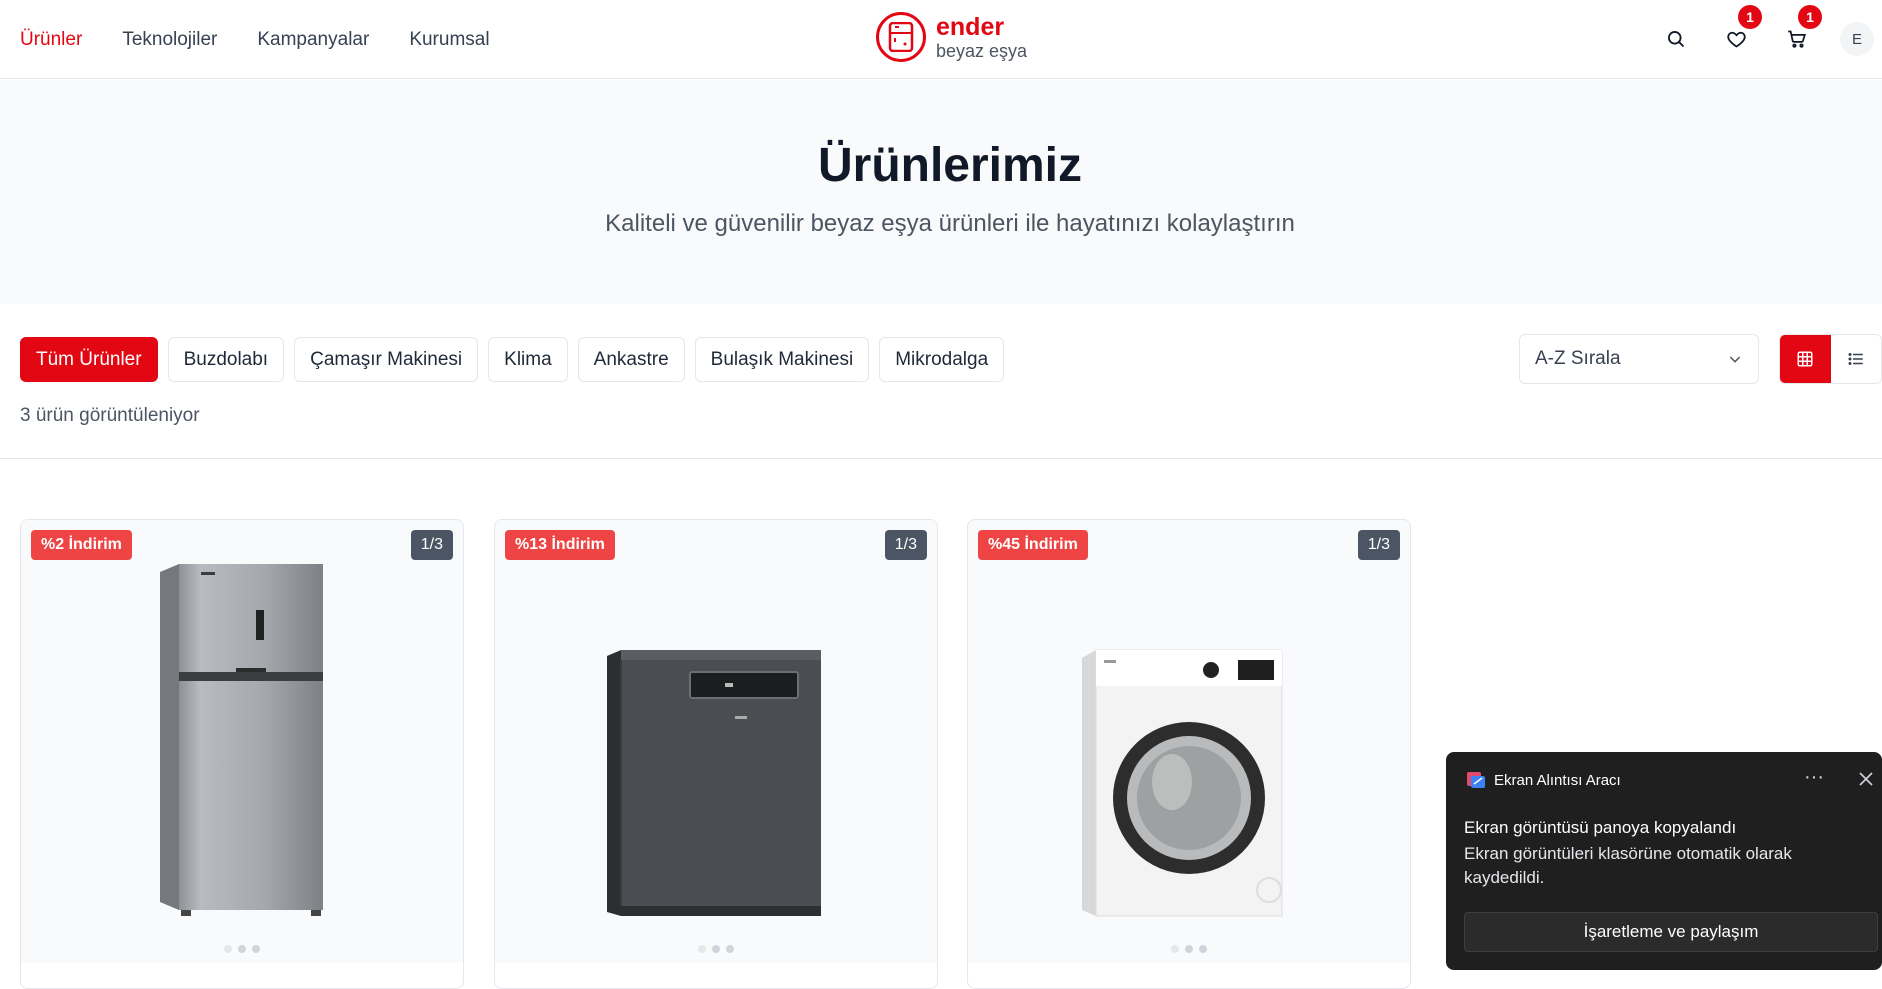 This screenshot has height=989, width=1882. What do you see at coordinates (1866, 779) in the screenshot?
I see `close-icon` at bounding box center [1866, 779].